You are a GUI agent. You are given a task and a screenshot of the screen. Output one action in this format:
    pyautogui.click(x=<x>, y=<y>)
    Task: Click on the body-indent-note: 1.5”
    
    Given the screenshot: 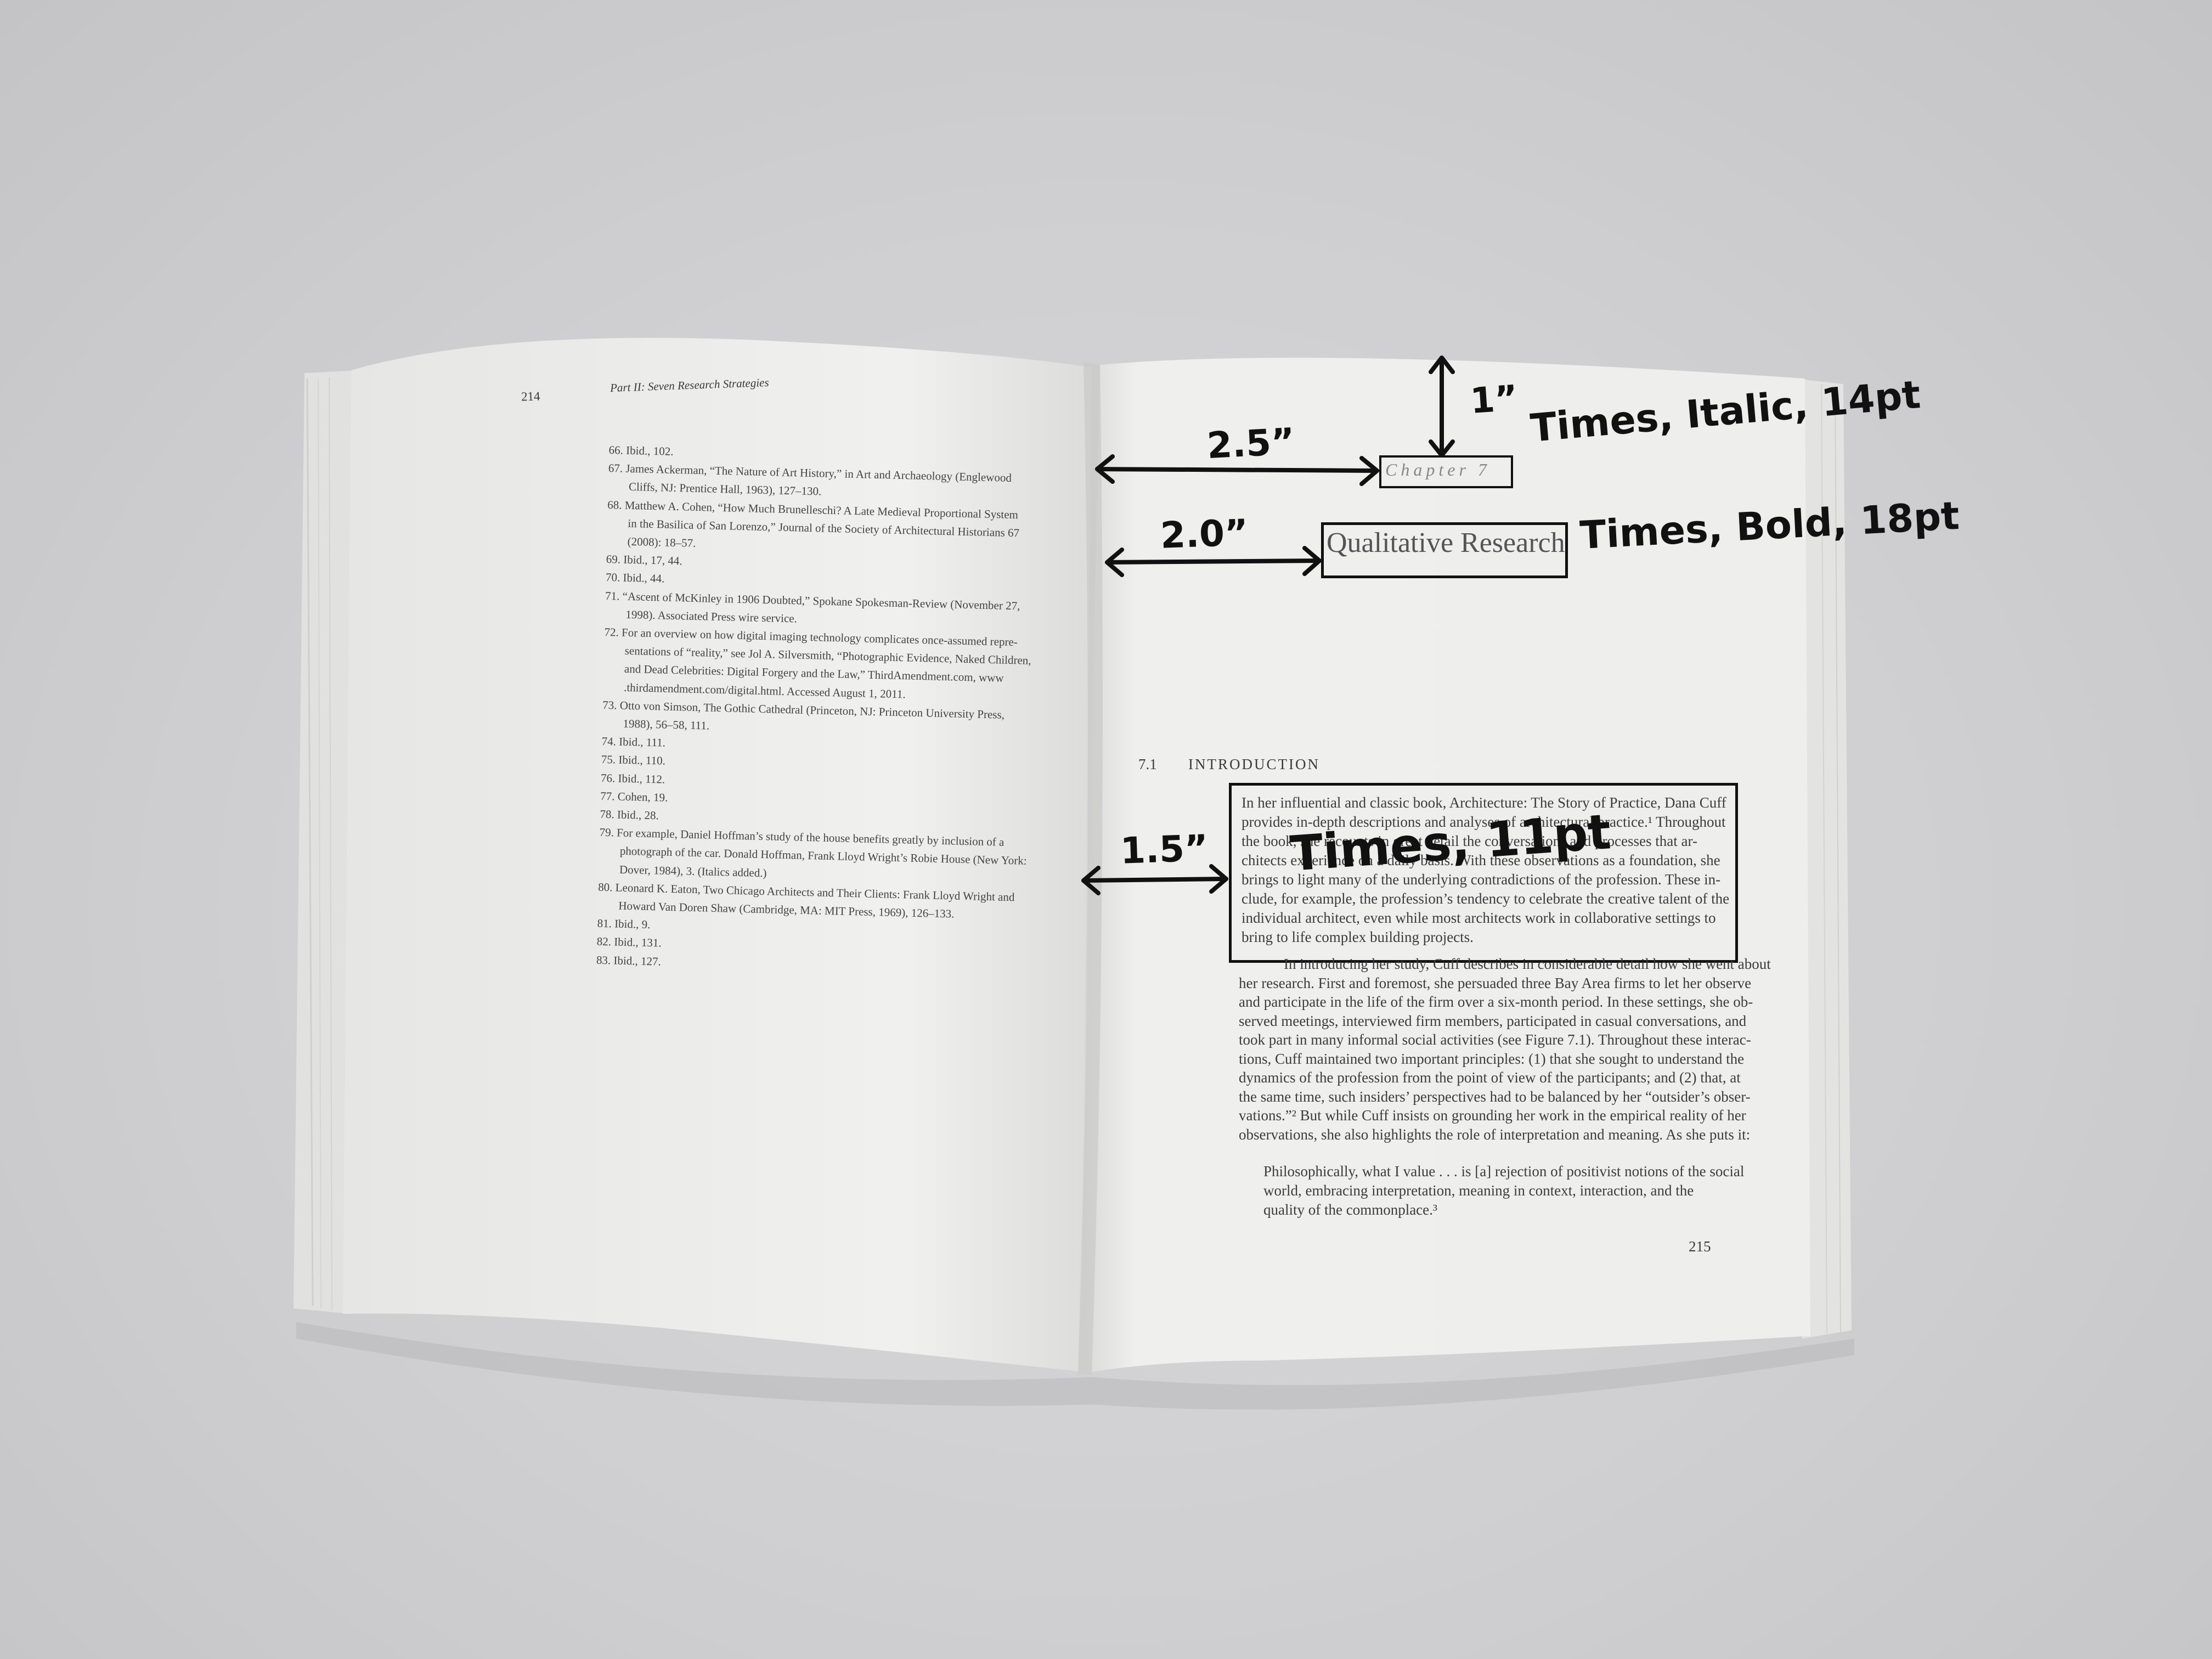 What is the action you would take?
    pyautogui.click(x=1164, y=849)
    